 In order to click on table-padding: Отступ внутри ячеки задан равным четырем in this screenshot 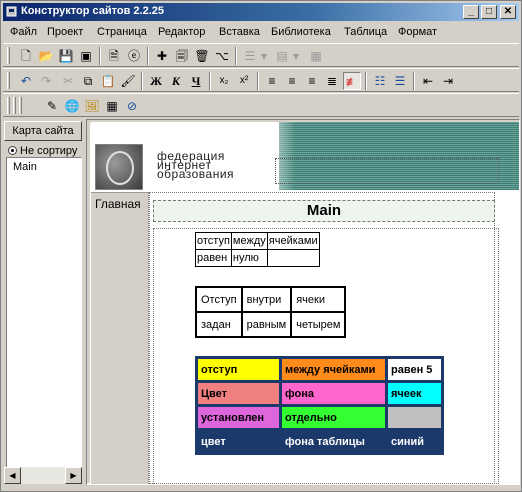, I will do `click(271, 312)`.